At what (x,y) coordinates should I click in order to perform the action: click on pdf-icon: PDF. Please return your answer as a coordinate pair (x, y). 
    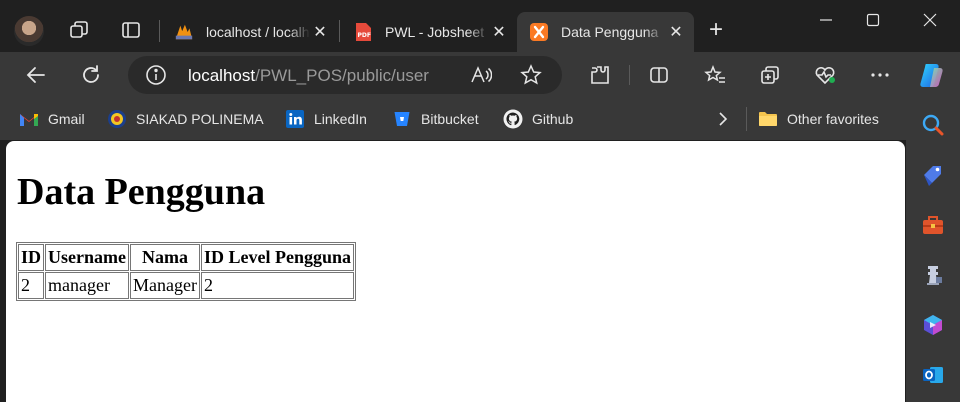
    Looking at the image, I should click on (363, 32).